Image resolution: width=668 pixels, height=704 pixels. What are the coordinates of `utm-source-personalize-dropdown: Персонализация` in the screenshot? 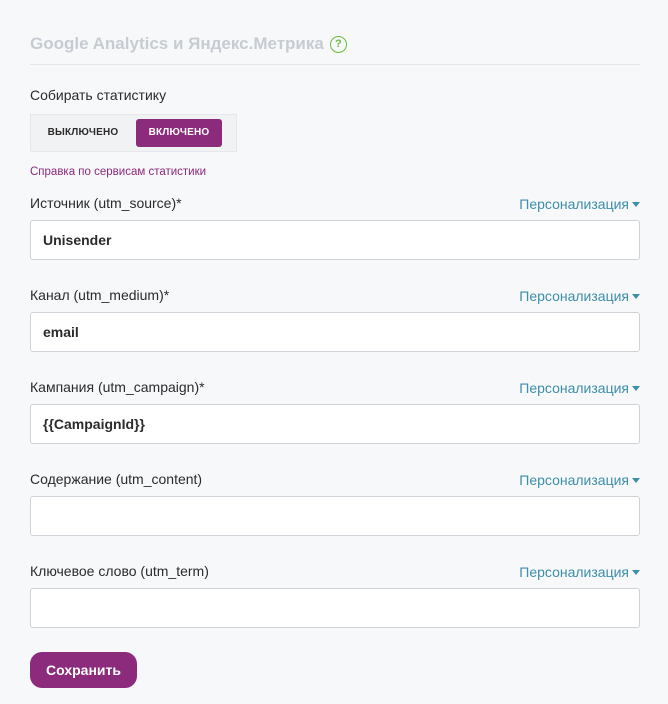 It's located at (579, 204).